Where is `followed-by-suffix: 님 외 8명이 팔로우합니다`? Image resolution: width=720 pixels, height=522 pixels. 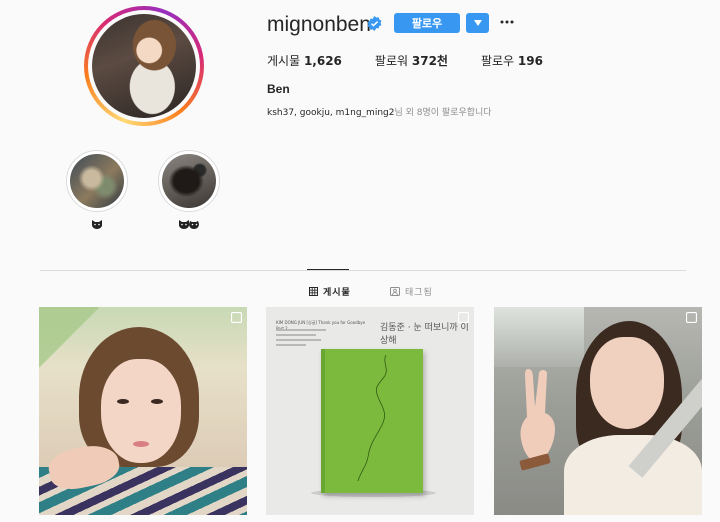
followed-by-suffix: 님 외 8명이 팔로우합니다 is located at coordinates (443, 113).